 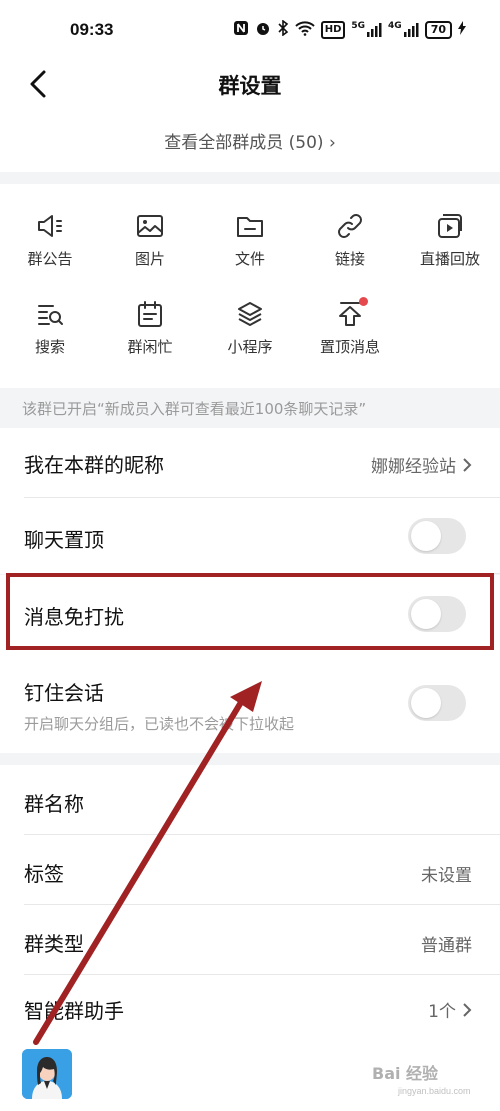 I want to click on stick-sub-label: 开启聊天分组后，已读也不会被下拉收起, so click(x=159, y=724).